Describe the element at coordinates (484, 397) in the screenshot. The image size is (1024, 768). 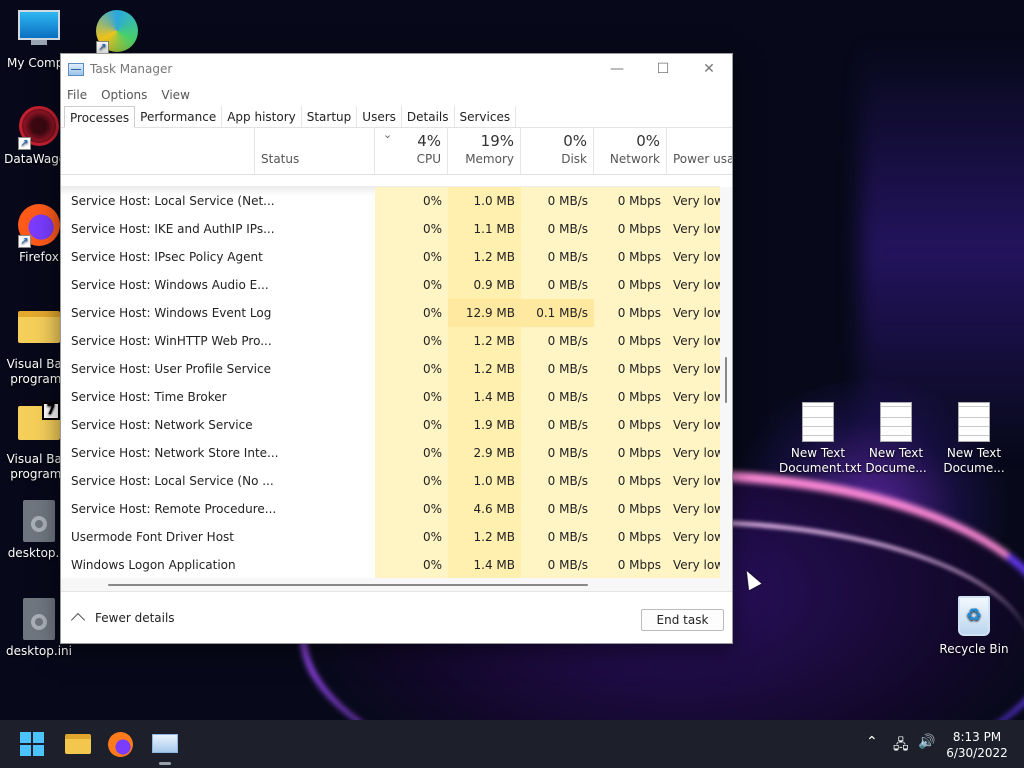
I see `memory-cell: 1.4 MB` at that location.